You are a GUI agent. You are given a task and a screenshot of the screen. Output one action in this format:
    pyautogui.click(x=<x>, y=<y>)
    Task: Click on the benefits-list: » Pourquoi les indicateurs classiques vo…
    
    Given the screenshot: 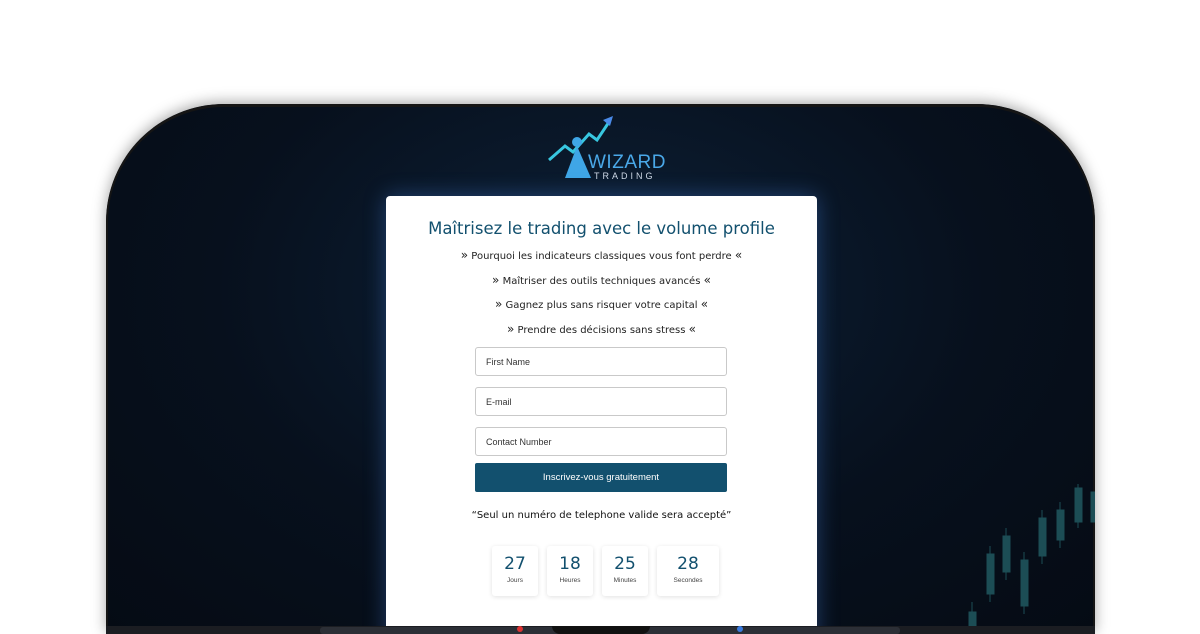 What is the action you would take?
    pyautogui.click(x=601, y=298)
    